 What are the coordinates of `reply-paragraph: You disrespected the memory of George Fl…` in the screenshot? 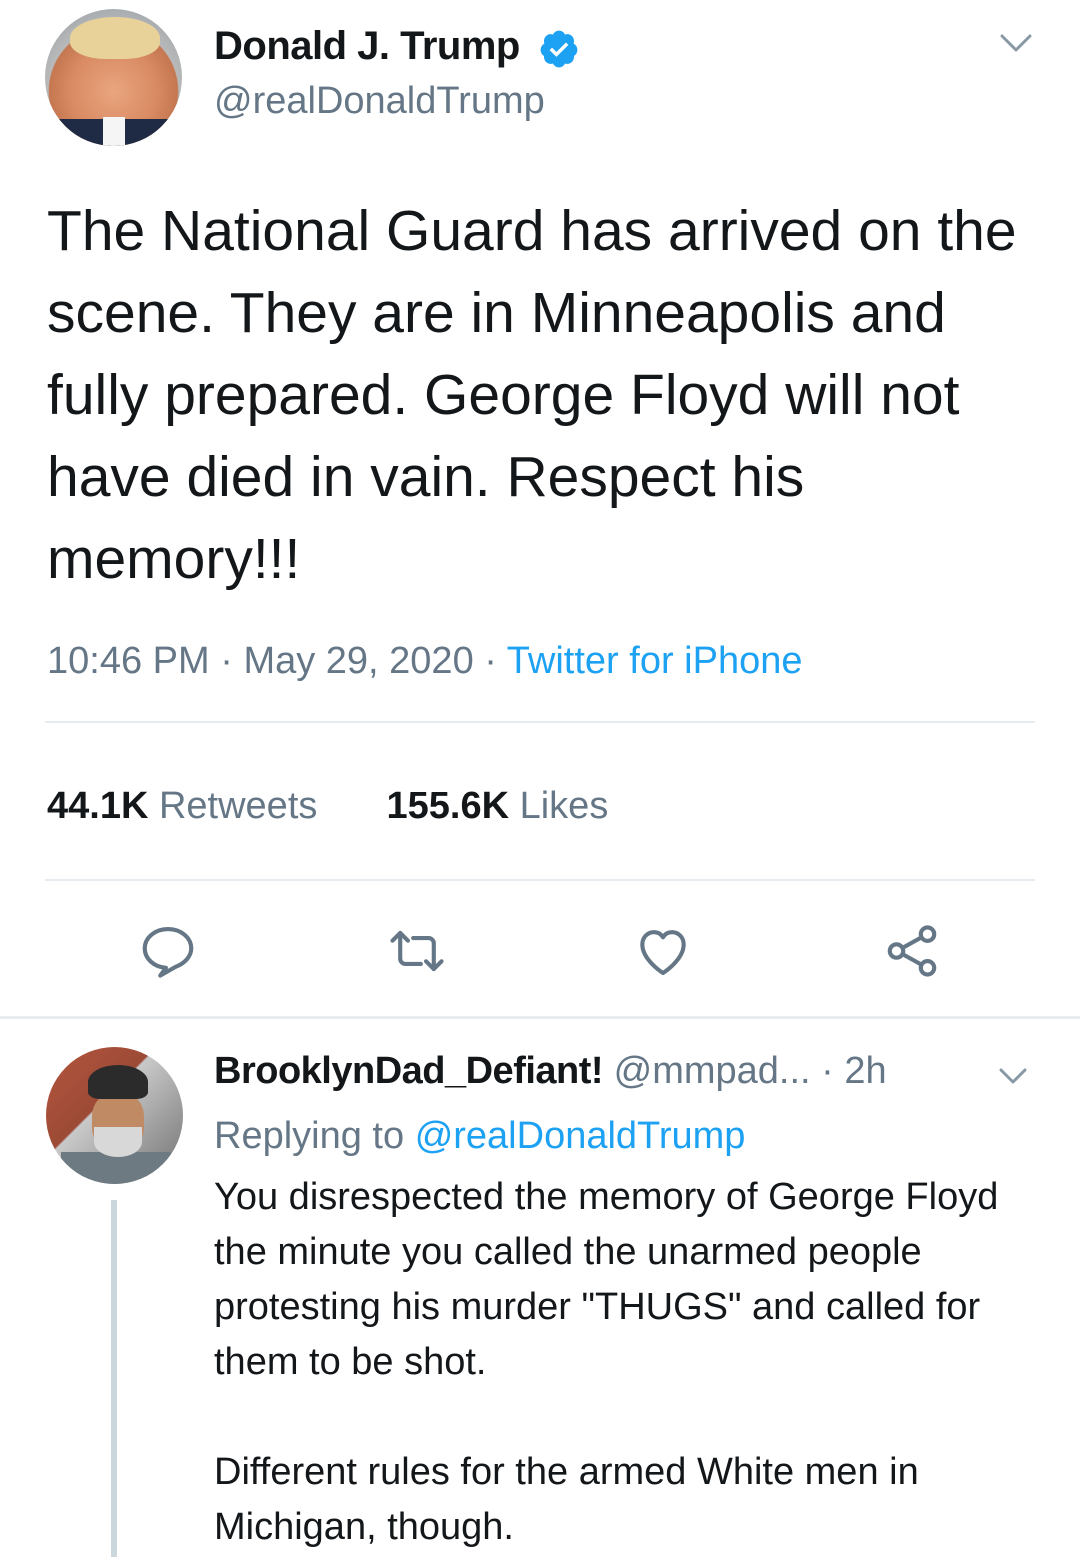 It's located at (606, 1279).